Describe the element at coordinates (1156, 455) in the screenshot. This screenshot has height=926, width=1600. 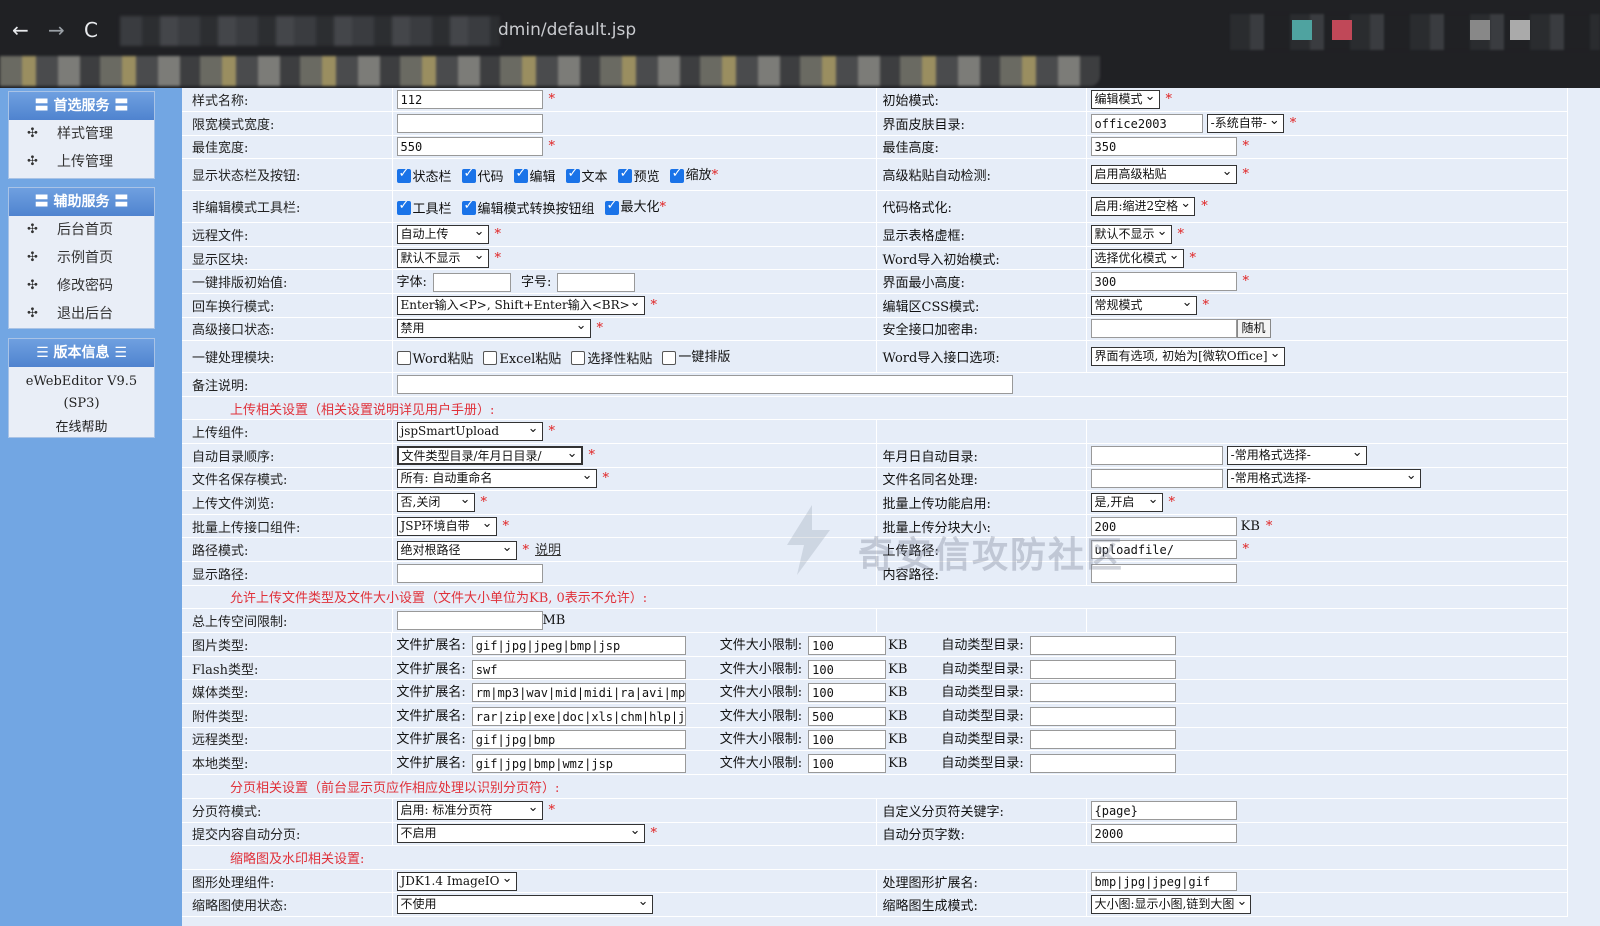
I see `date-dir-input` at that location.